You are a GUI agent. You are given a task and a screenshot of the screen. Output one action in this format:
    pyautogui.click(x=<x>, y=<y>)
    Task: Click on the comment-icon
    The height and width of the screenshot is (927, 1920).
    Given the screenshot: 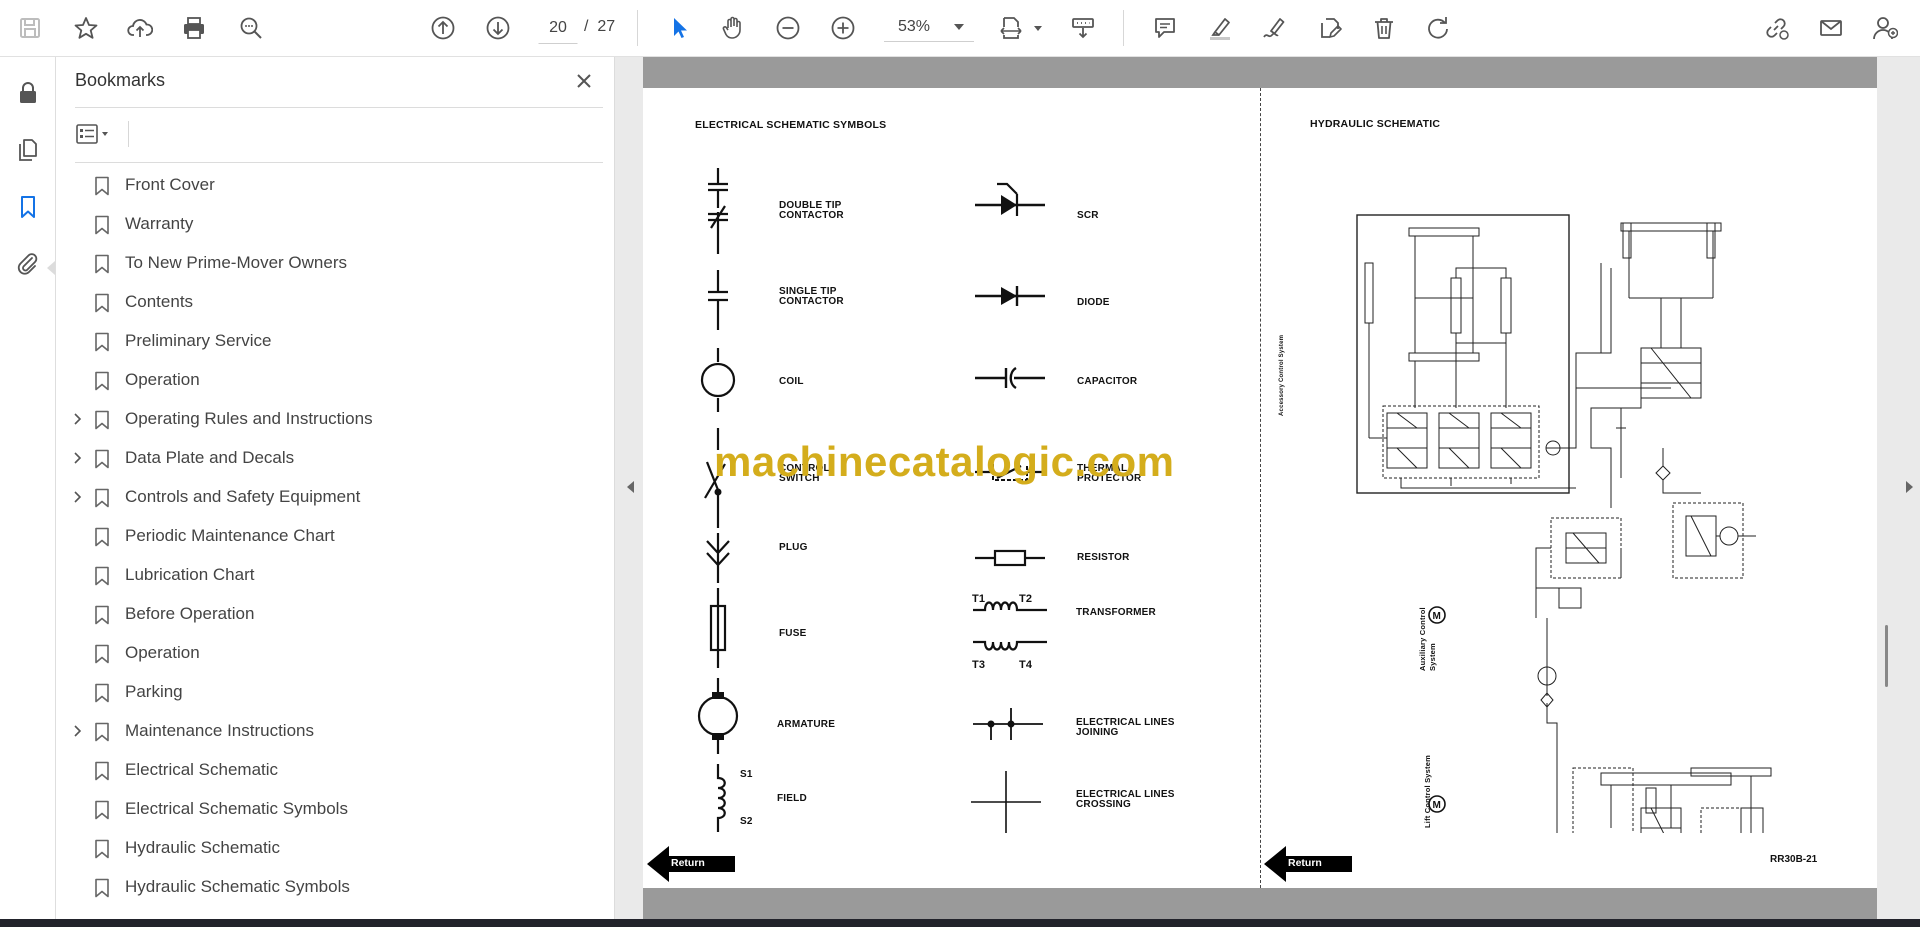 What is the action you would take?
    pyautogui.click(x=1165, y=28)
    